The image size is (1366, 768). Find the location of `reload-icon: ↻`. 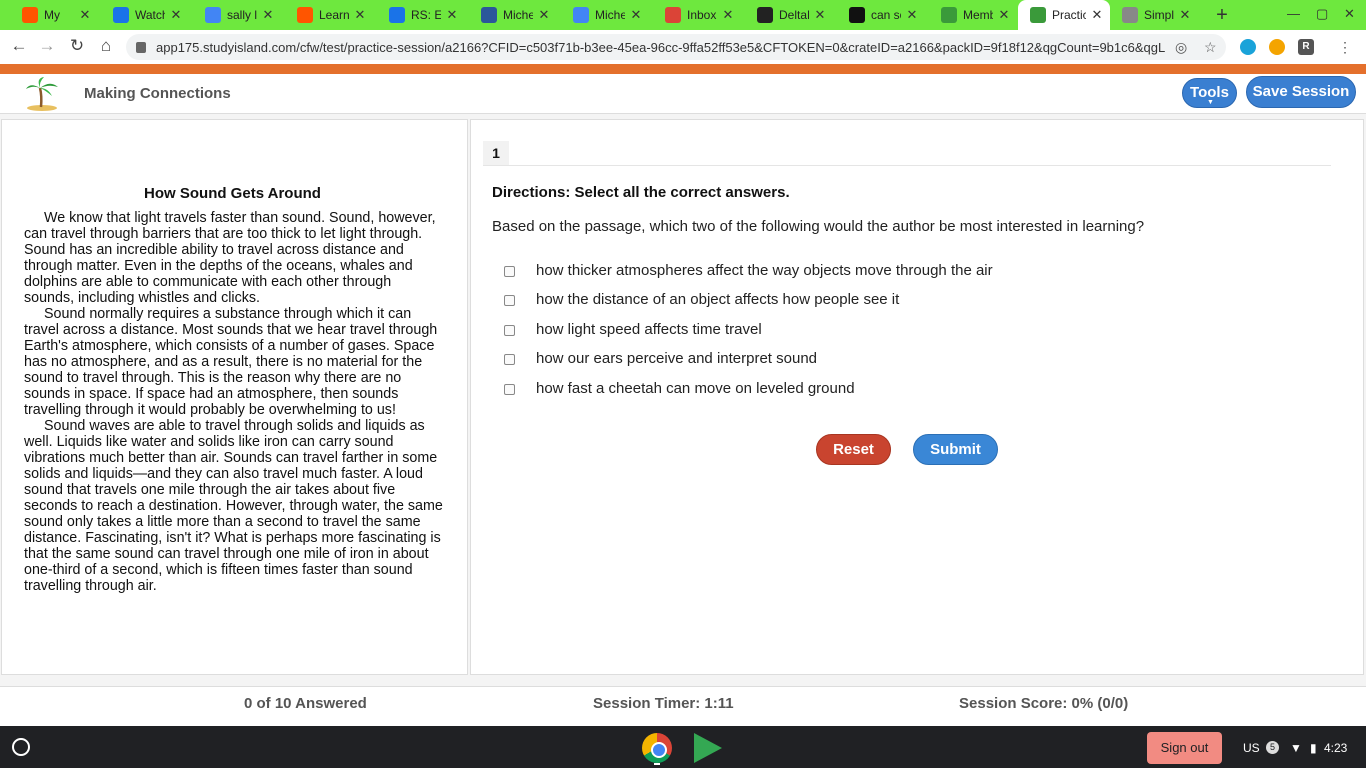

reload-icon: ↻ is located at coordinates (77, 46).